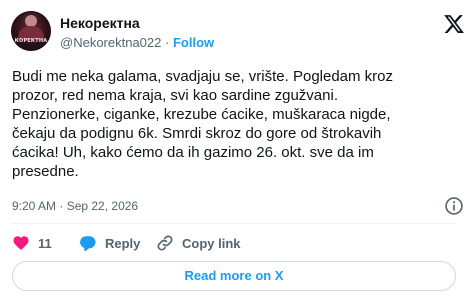 This screenshot has height=303, width=468. I want to click on like-button: 11, so click(32, 243).